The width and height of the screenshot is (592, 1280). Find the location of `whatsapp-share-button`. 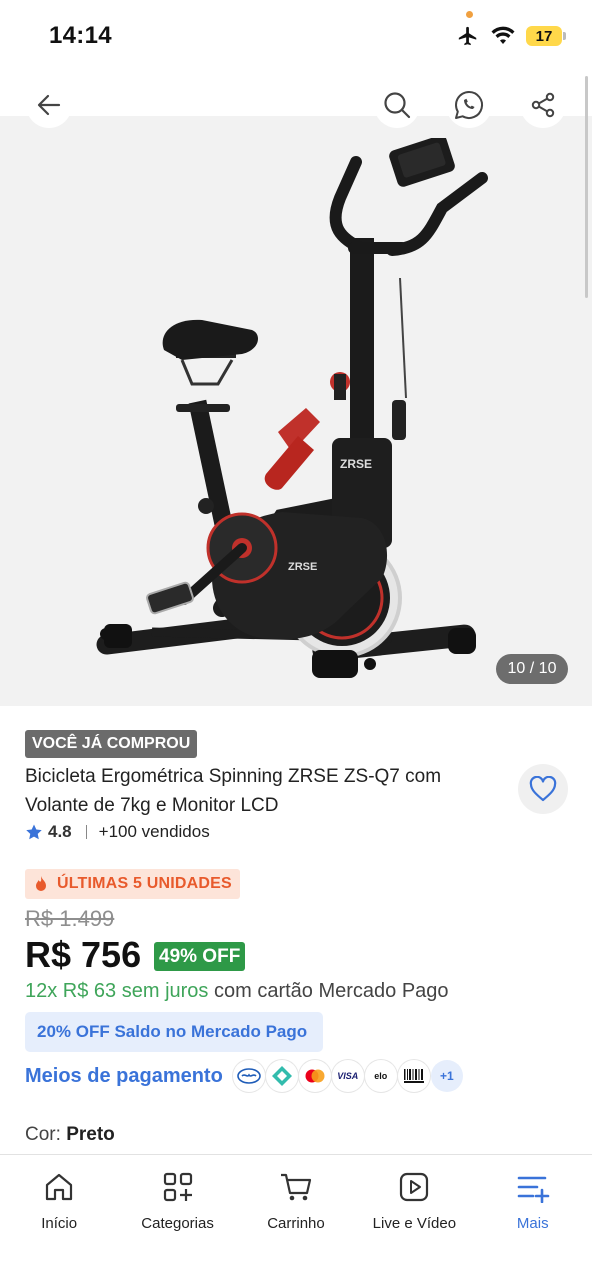

whatsapp-share-button is located at coordinates (469, 105).